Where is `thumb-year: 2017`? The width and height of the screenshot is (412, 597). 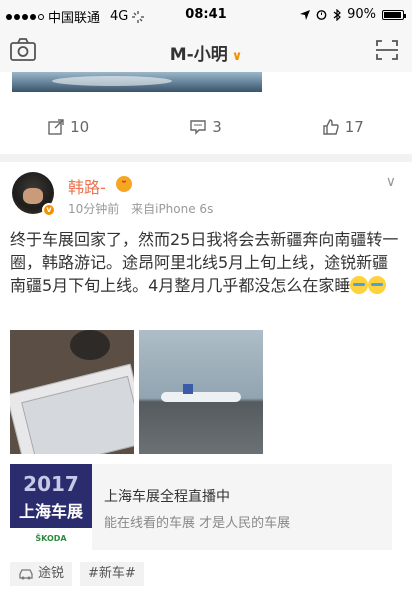 thumb-year: 2017 is located at coordinates (51, 484).